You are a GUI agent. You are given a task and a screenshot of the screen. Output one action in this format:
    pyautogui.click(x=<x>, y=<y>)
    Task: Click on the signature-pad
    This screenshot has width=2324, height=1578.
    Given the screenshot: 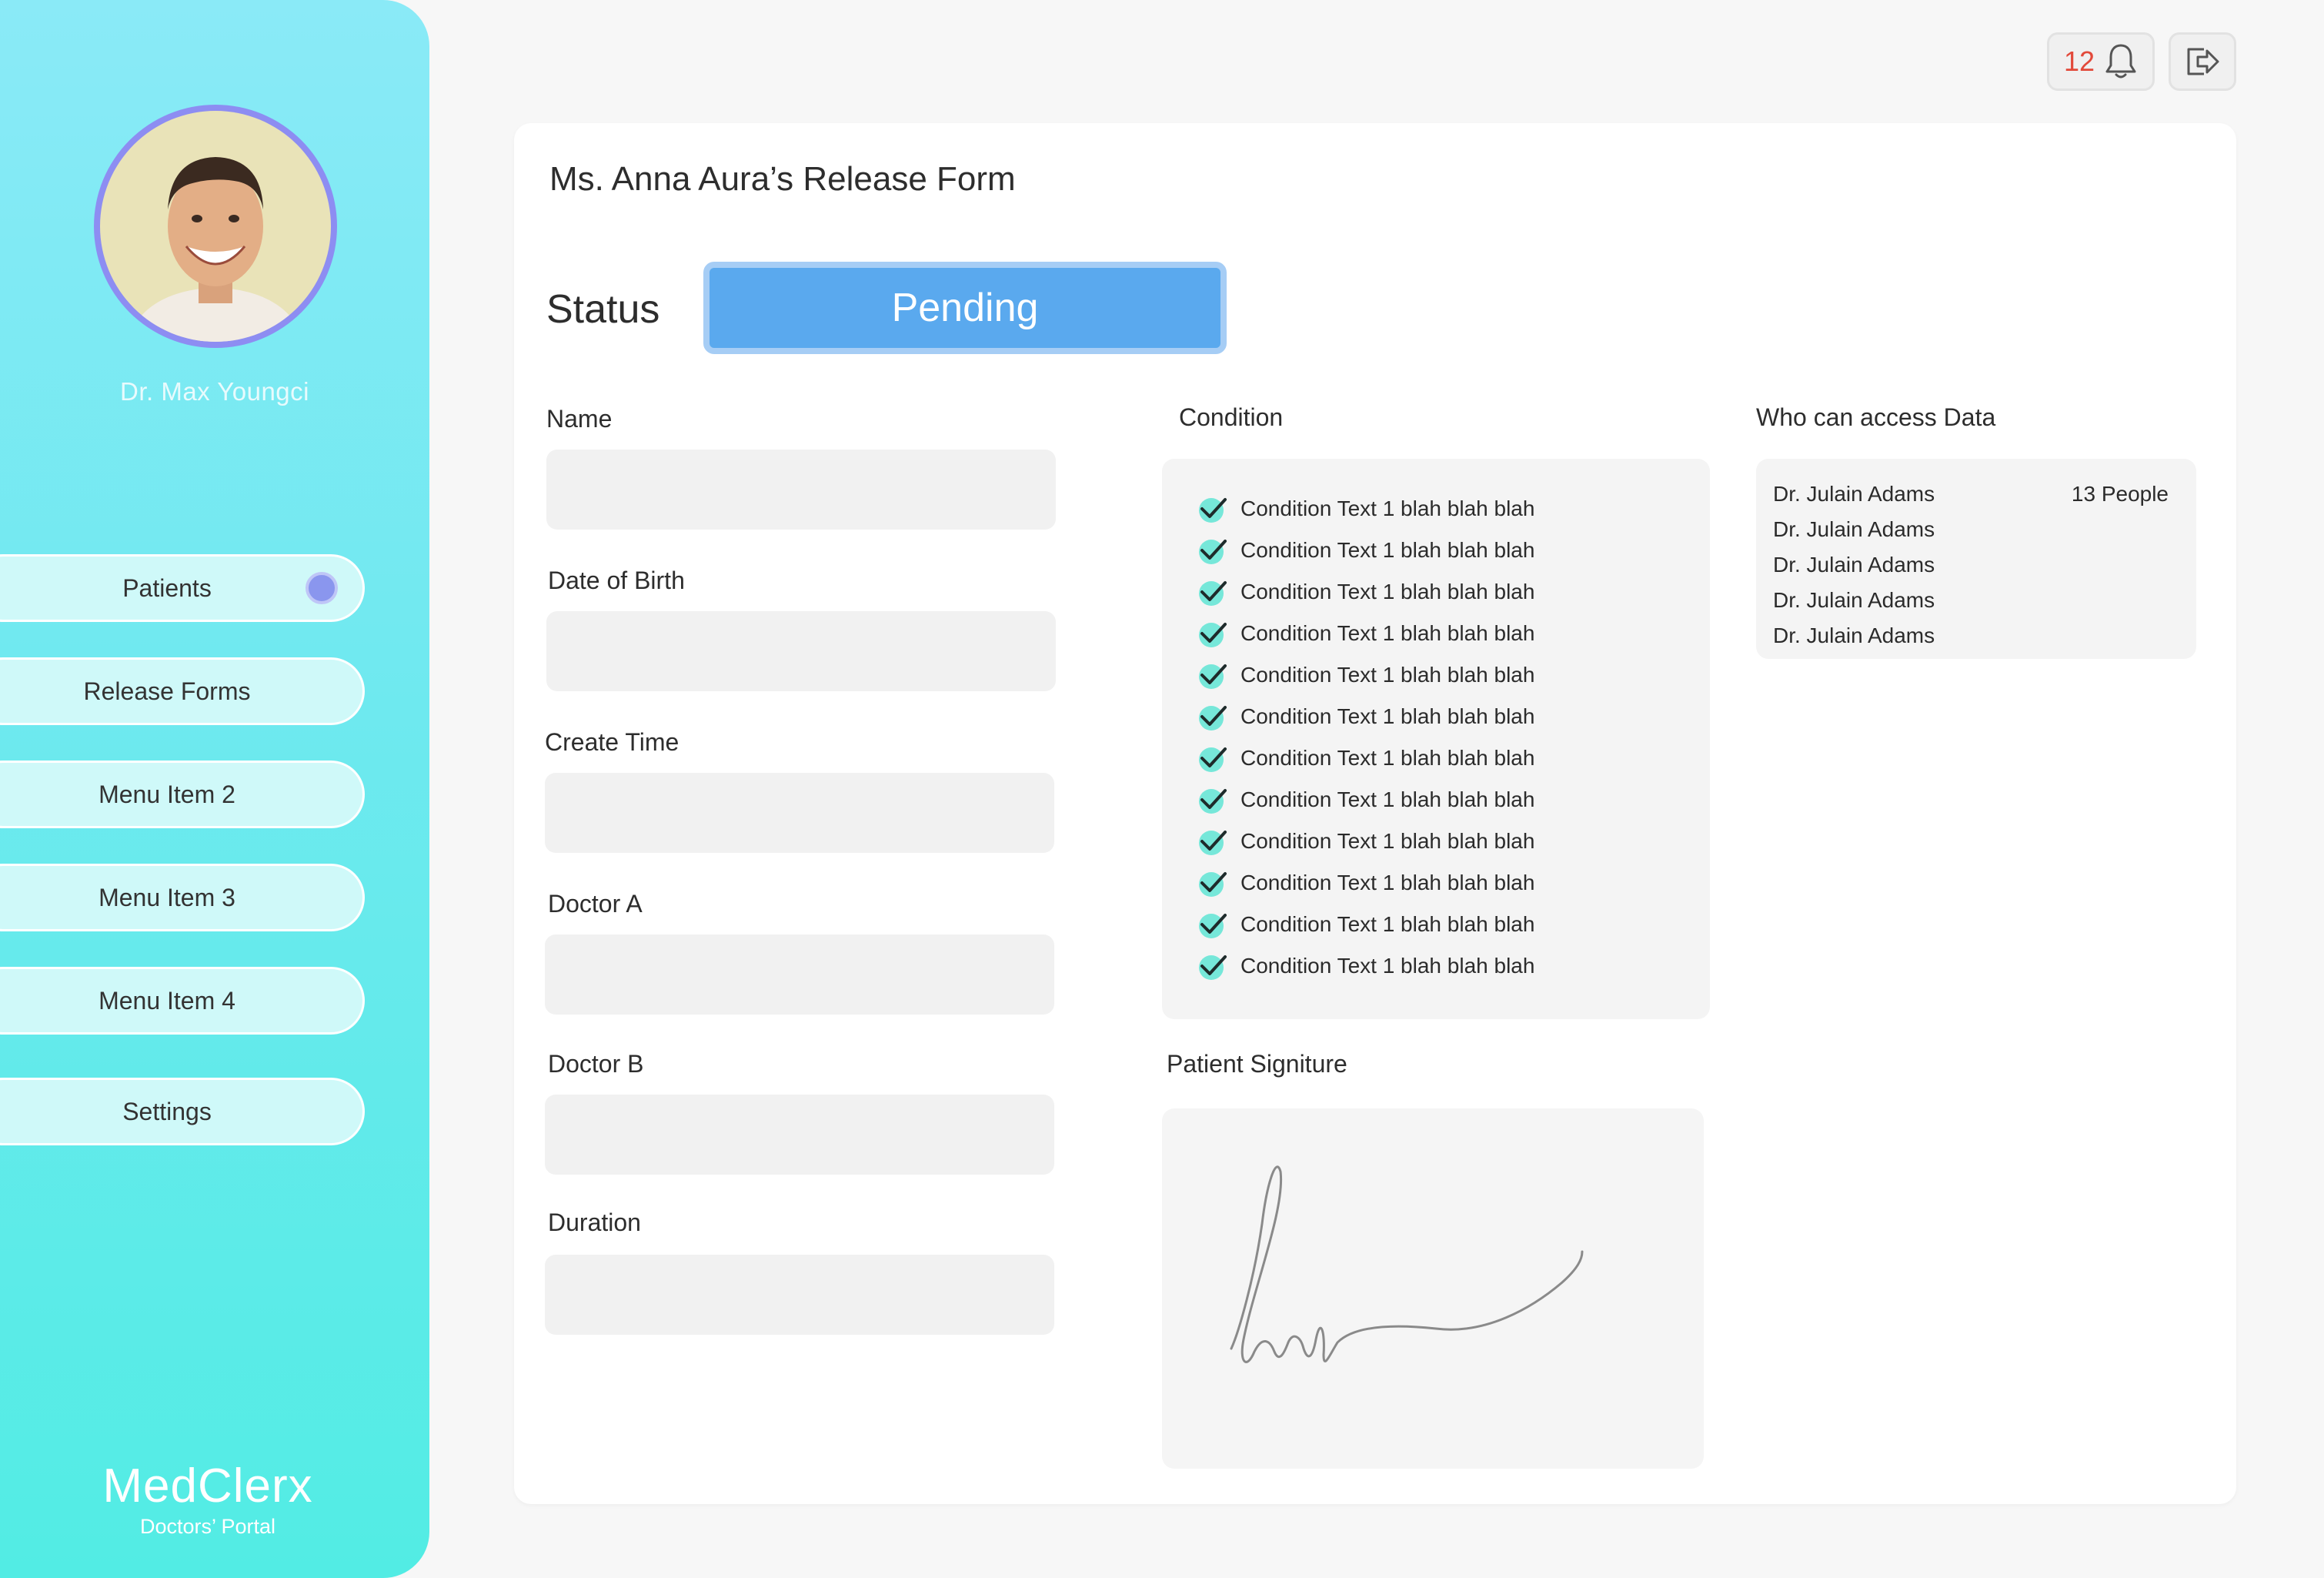 What is the action you would take?
    pyautogui.click(x=1433, y=1288)
    